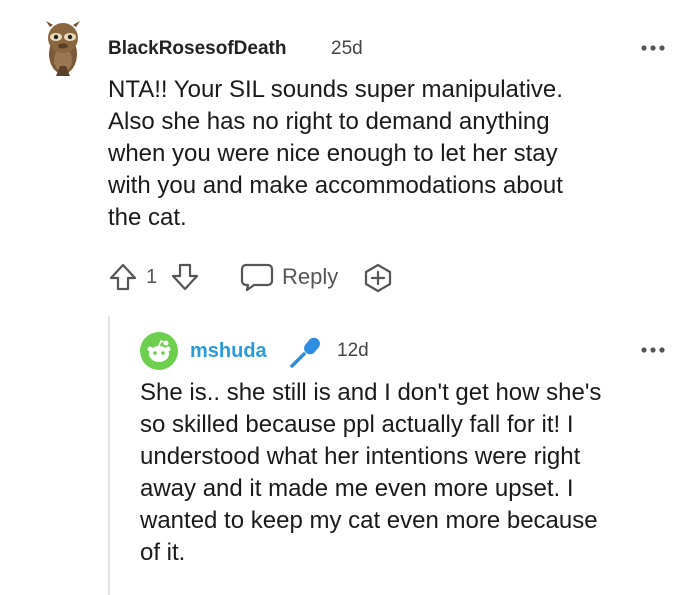 The width and height of the screenshot is (700, 595). I want to click on more-options-button, so click(653, 49).